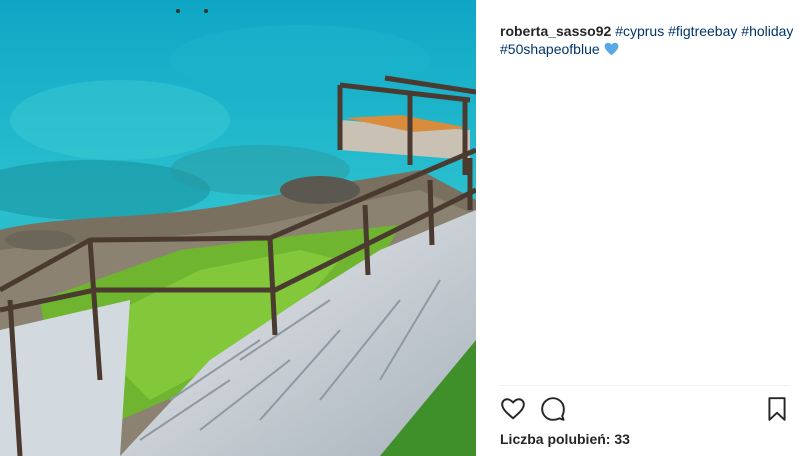 This screenshot has height=456, width=810. Describe the element at coordinates (555, 439) in the screenshot. I see `likes-label: Liczba polubień:` at that location.